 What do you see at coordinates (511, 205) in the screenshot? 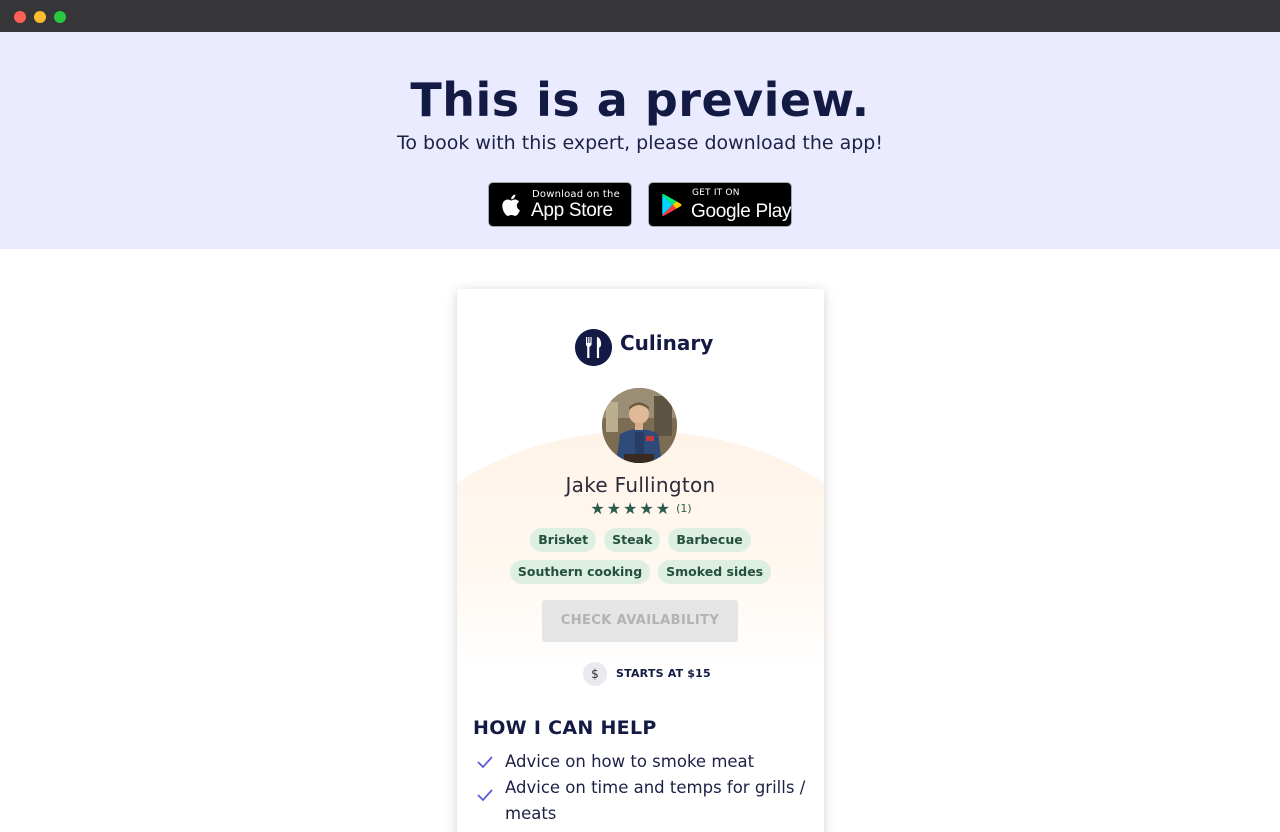
I see `apple-icon` at bounding box center [511, 205].